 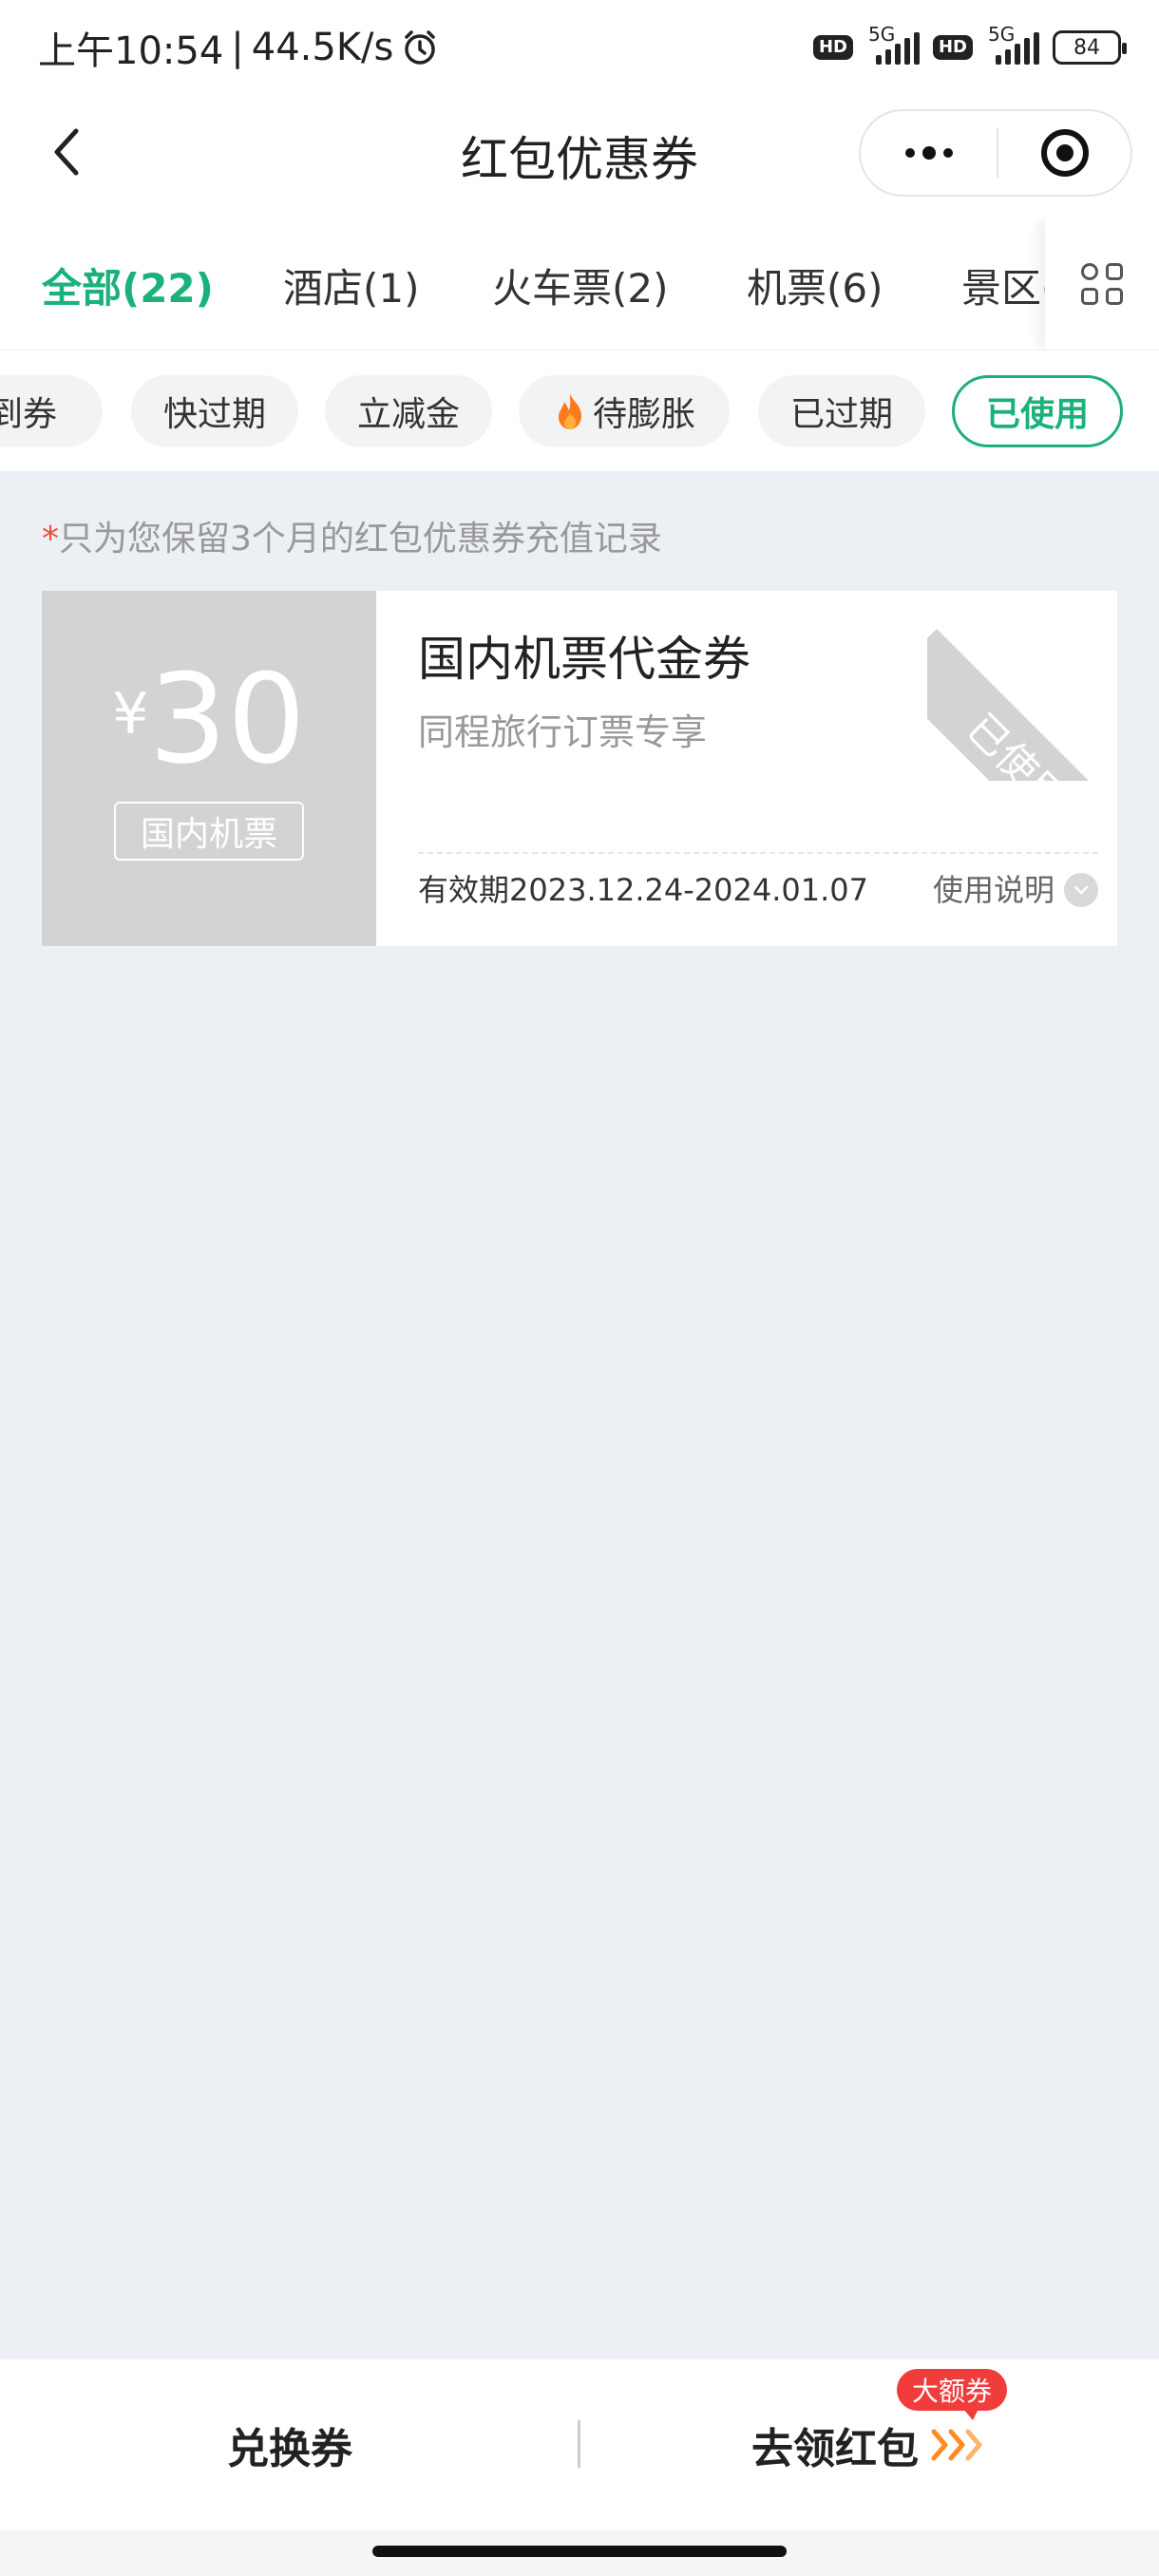 What do you see at coordinates (214, 414) in the screenshot?
I see `chip-label: 快过期` at bounding box center [214, 414].